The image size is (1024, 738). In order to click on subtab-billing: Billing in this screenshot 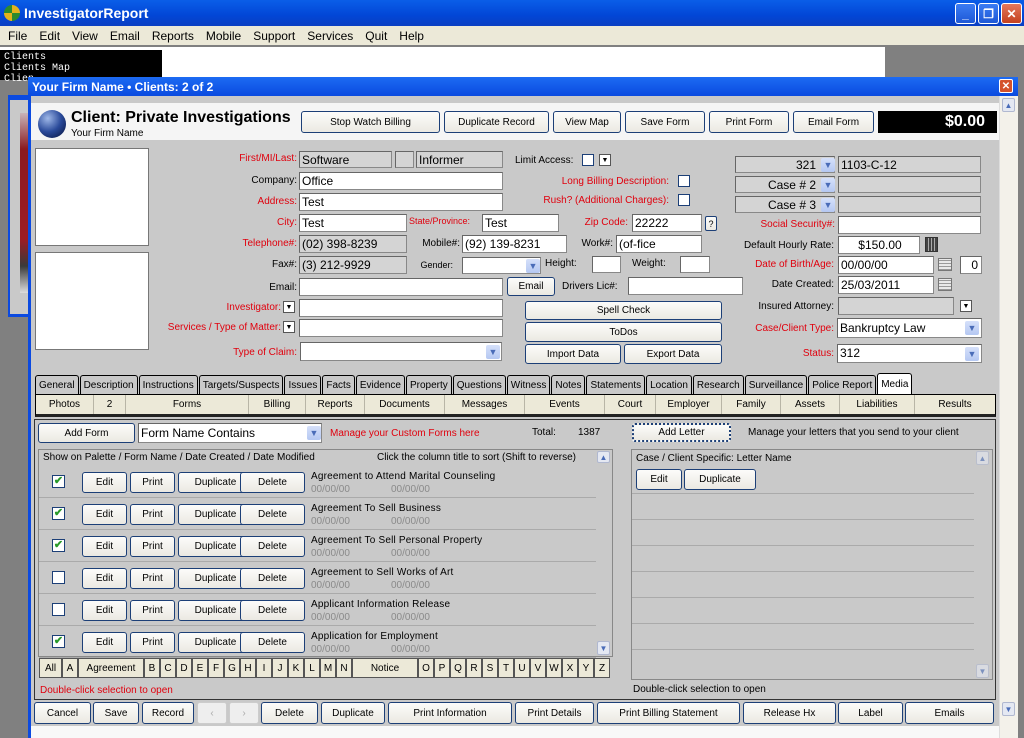, I will do `click(277, 404)`.